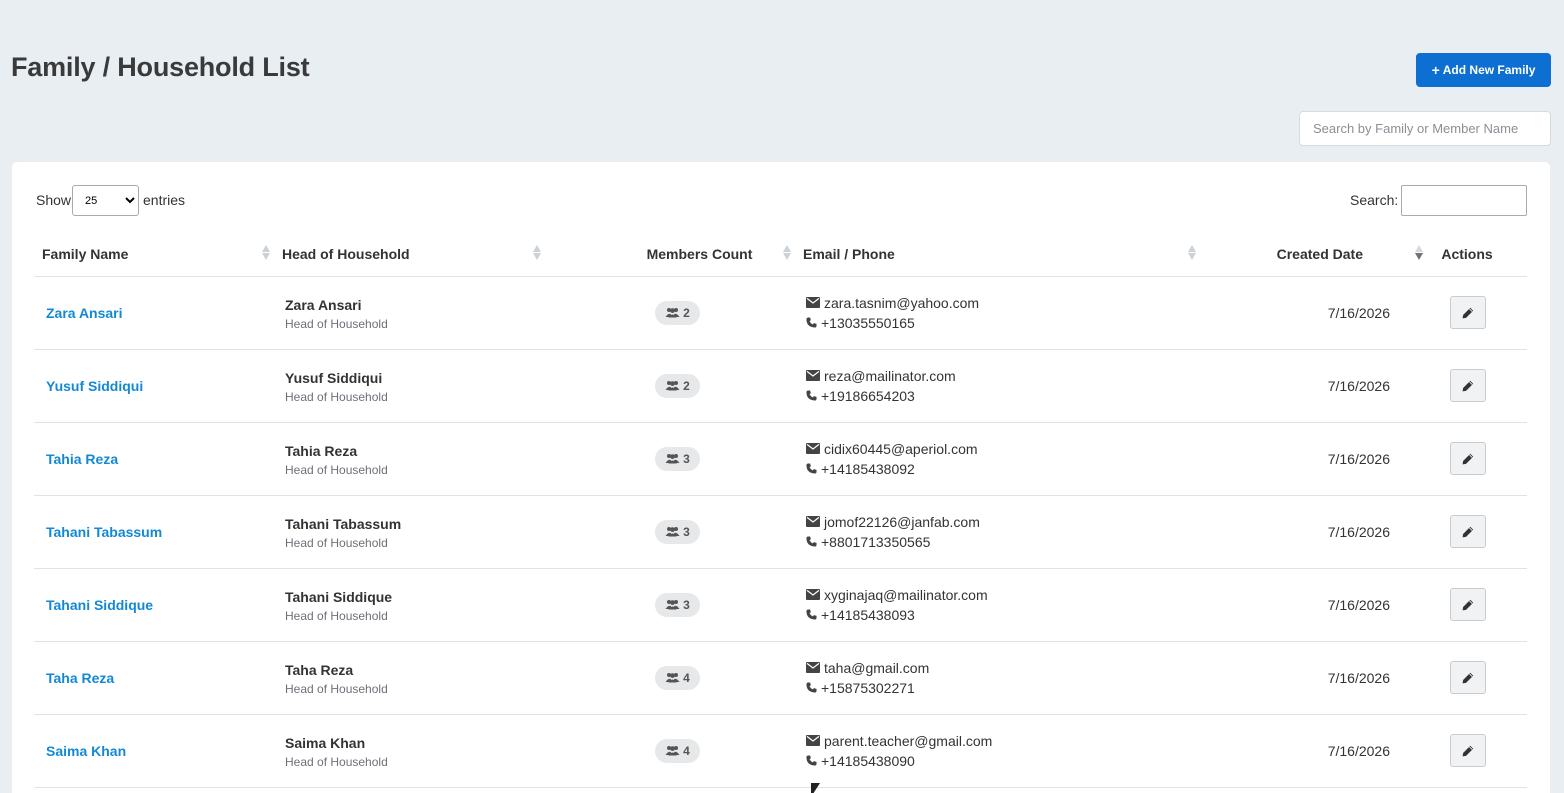  What do you see at coordinates (868, 760) in the screenshot?
I see `phone-text: +14185438090` at bounding box center [868, 760].